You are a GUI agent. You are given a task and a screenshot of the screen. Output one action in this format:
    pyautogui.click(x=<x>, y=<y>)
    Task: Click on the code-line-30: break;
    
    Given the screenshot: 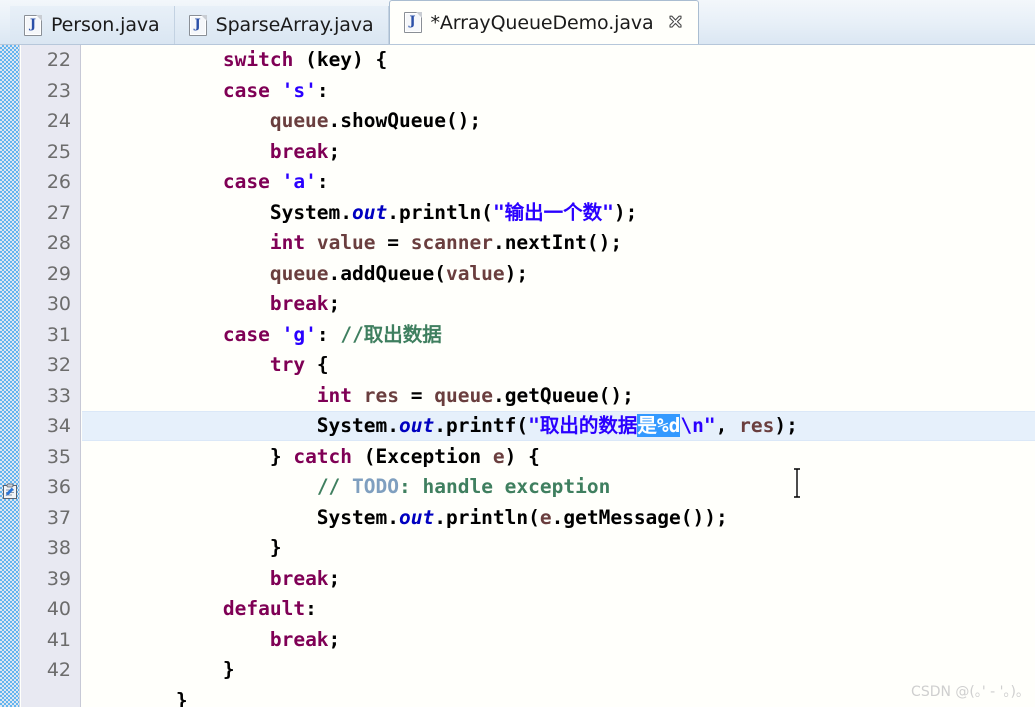 What is the action you would take?
    pyautogui.click(x=211, y=304)
    